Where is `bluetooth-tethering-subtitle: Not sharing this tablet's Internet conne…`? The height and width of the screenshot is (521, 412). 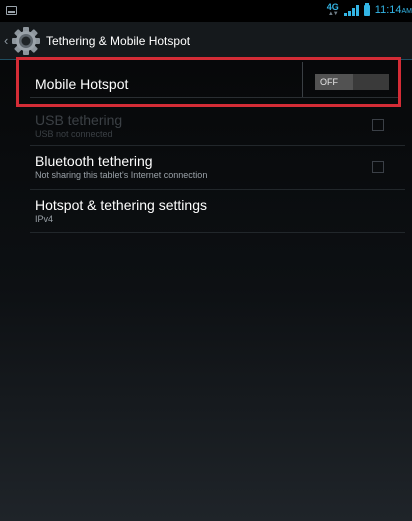 bluetooth-tethering-subtitle: Not sharing this tablet's Internet conne… is located at coordinates (121, 175).